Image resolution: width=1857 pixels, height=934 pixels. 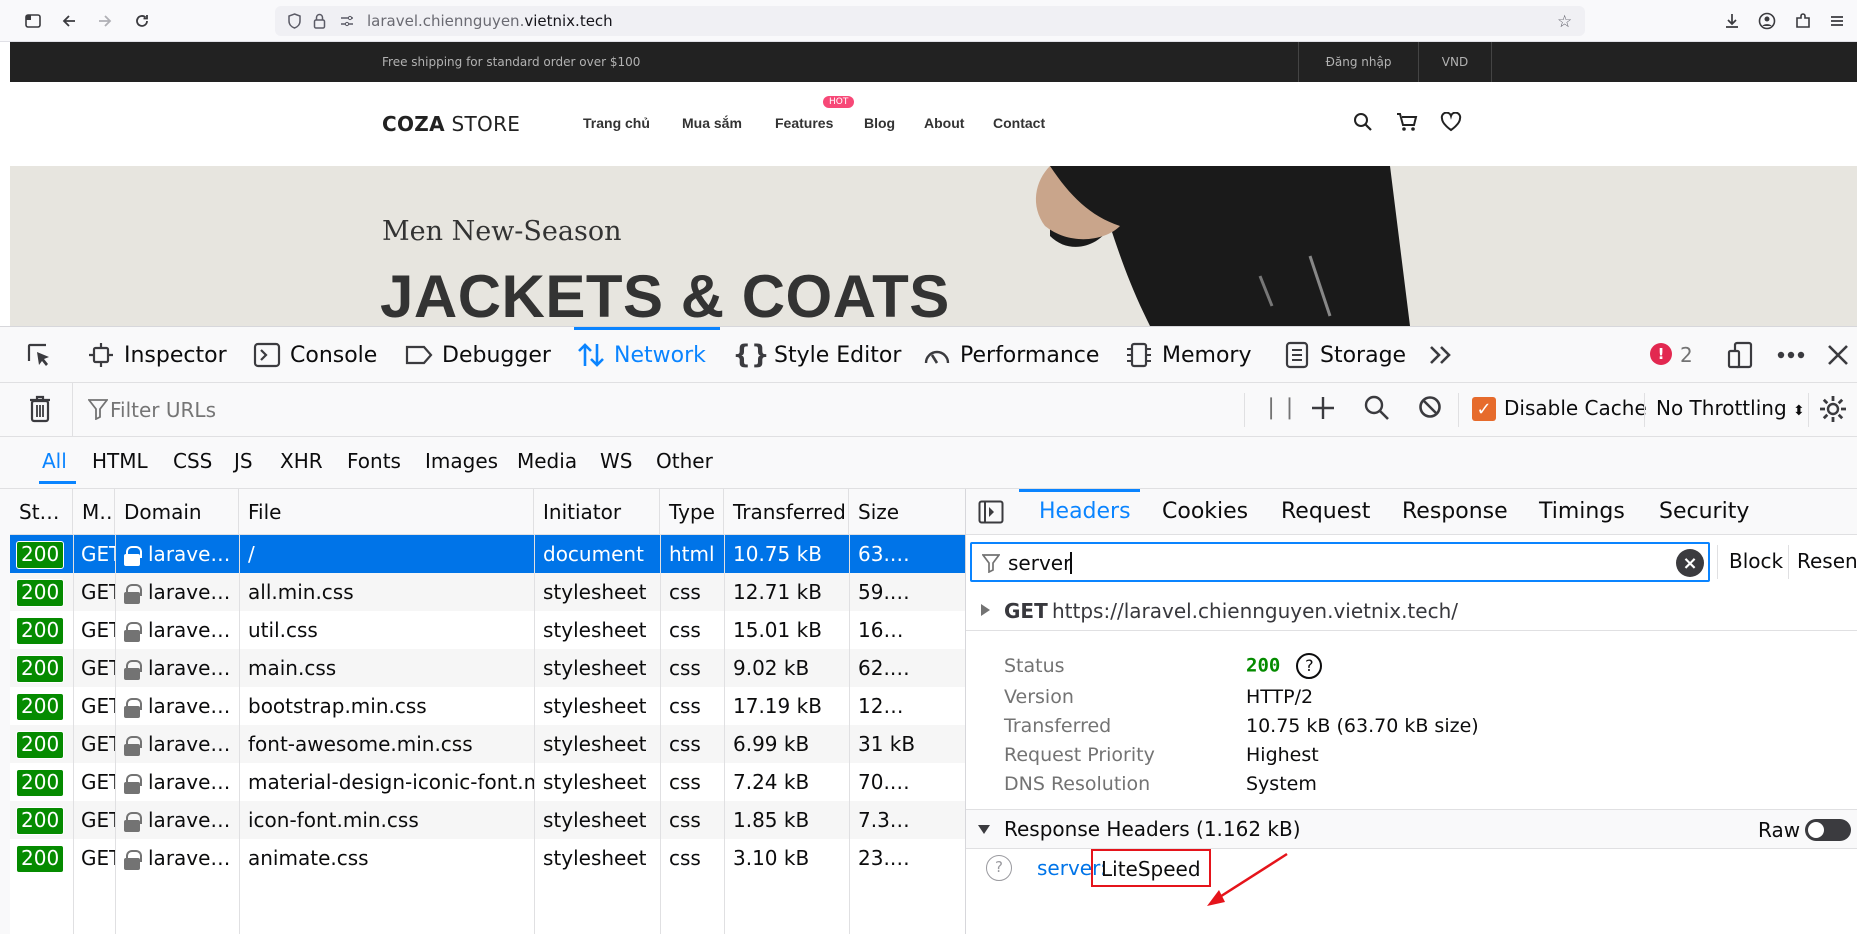 I want to click on filter-js: JS, so click(x=243, y=461).